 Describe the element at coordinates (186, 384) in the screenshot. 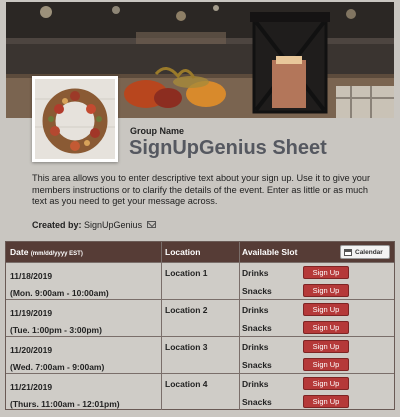

I see `location-cell: Location 4` at that location.